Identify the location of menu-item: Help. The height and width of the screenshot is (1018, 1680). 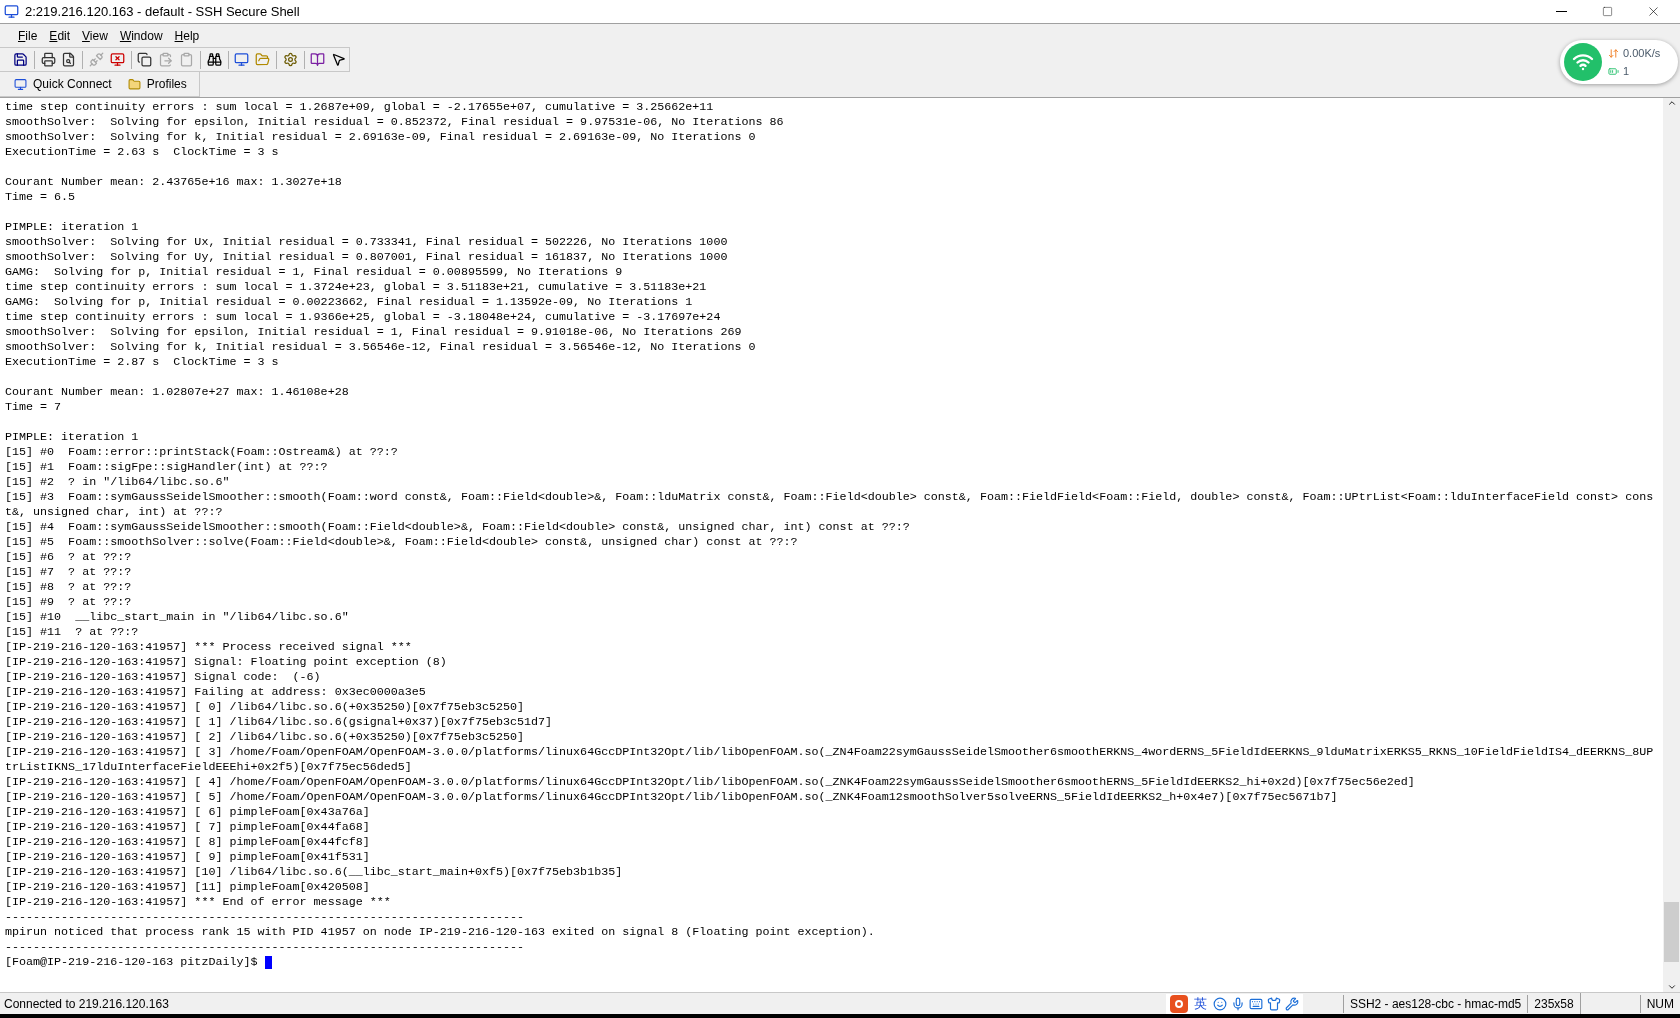
(187, 35).